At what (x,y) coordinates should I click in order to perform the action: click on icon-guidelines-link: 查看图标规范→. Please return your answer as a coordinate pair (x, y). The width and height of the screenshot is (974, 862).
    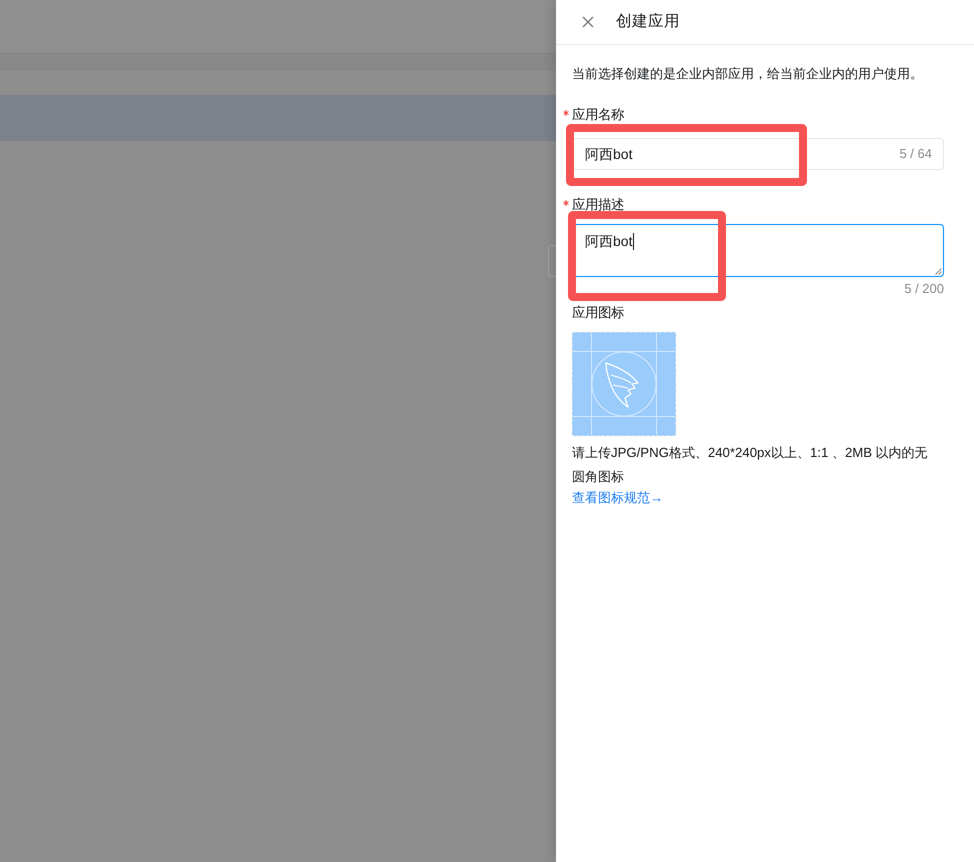
    Looking at the image, I should click on (618, 498).